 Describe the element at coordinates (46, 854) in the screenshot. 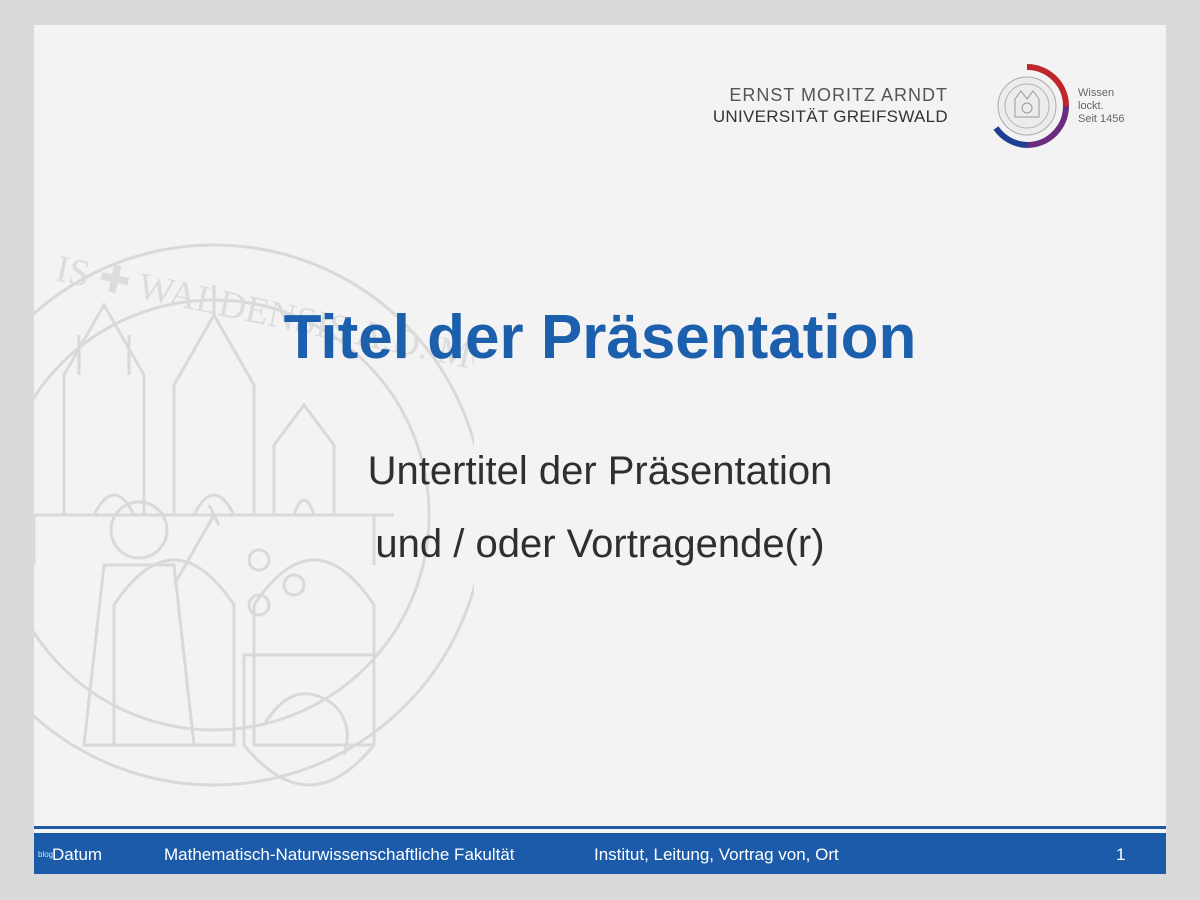

I see `watermark-text: blog` at that location.